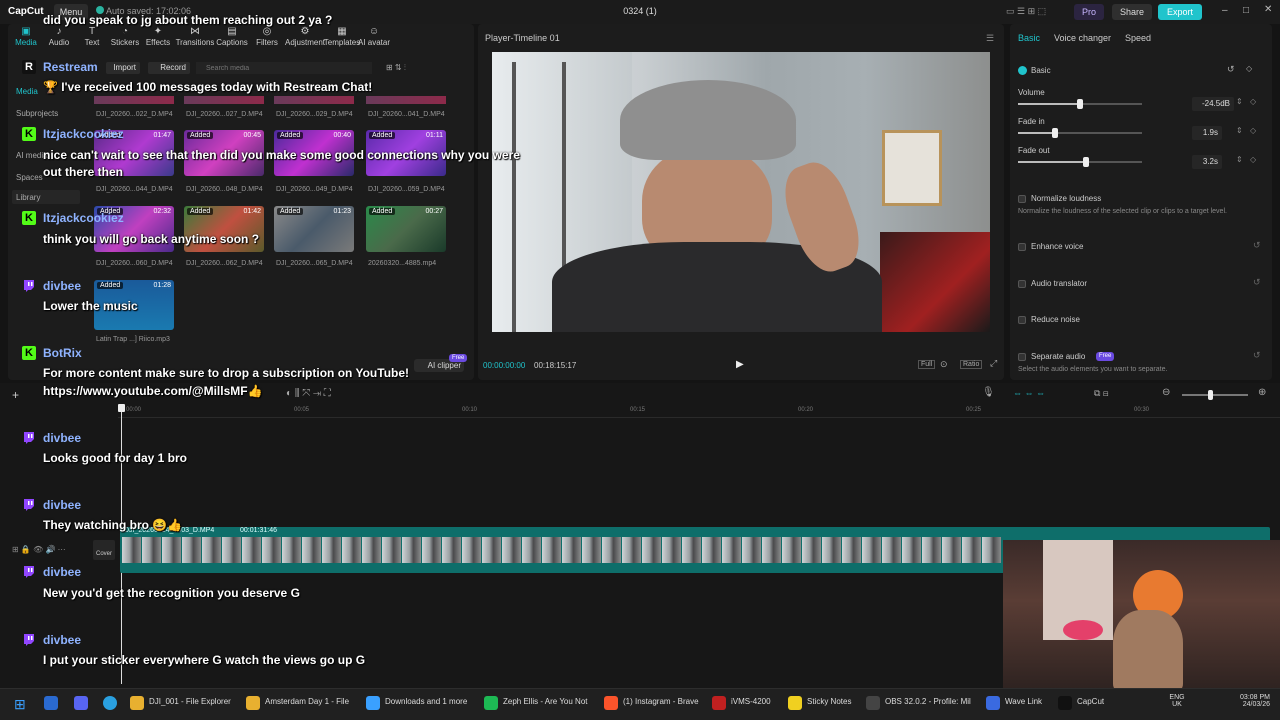  What do you see at coordinates (169, 68) in the screenshot?
I see `record-button: Record` at bounding box center [169, 68].